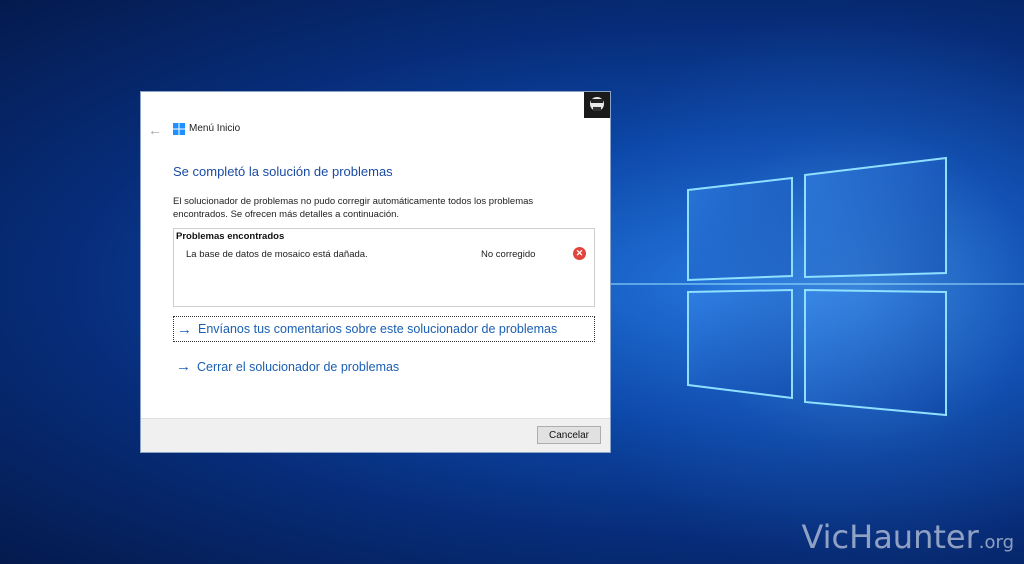 This screenshot has width=1024, height=564. I want to click on app-title: Menú Inicio, so click(215, 128).